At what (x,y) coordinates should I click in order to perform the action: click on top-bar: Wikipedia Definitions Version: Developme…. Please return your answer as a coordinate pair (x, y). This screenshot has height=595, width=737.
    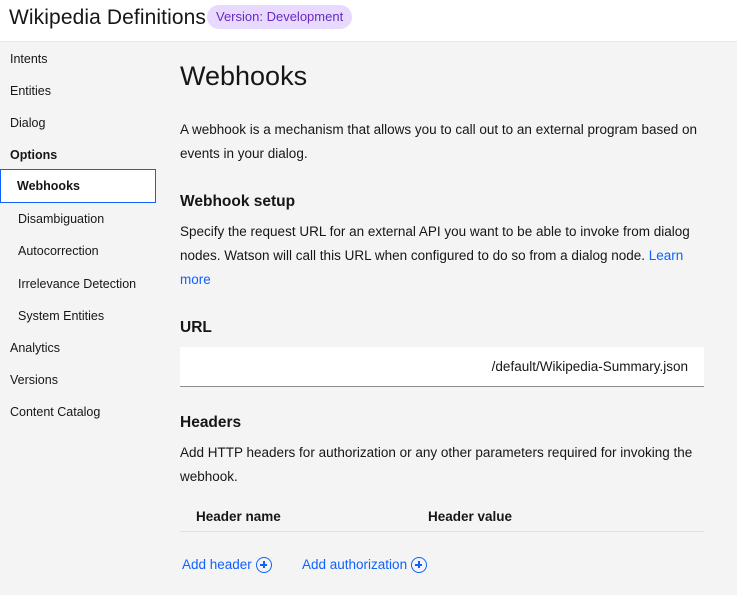
    Looking at the image, I should click on (368, 21).